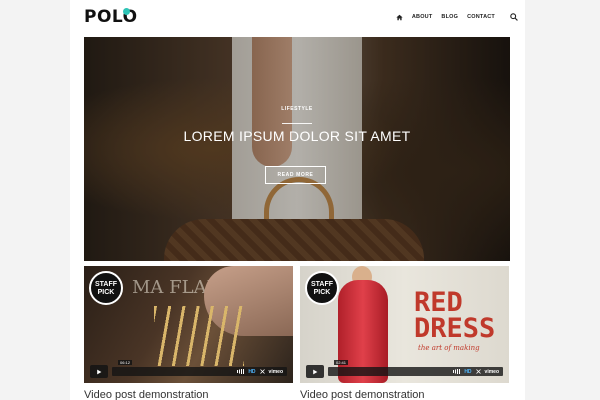  What do you see at coordinates (449, 17) in the screenshot?
I see `nav-item-blog: BLOG` at bounding box center [449, 17].